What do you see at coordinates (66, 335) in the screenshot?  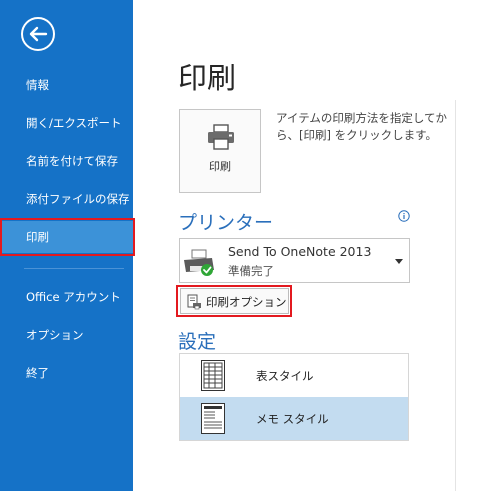 I see `nav-item-options: オプション` at bounding box center [66, 335].